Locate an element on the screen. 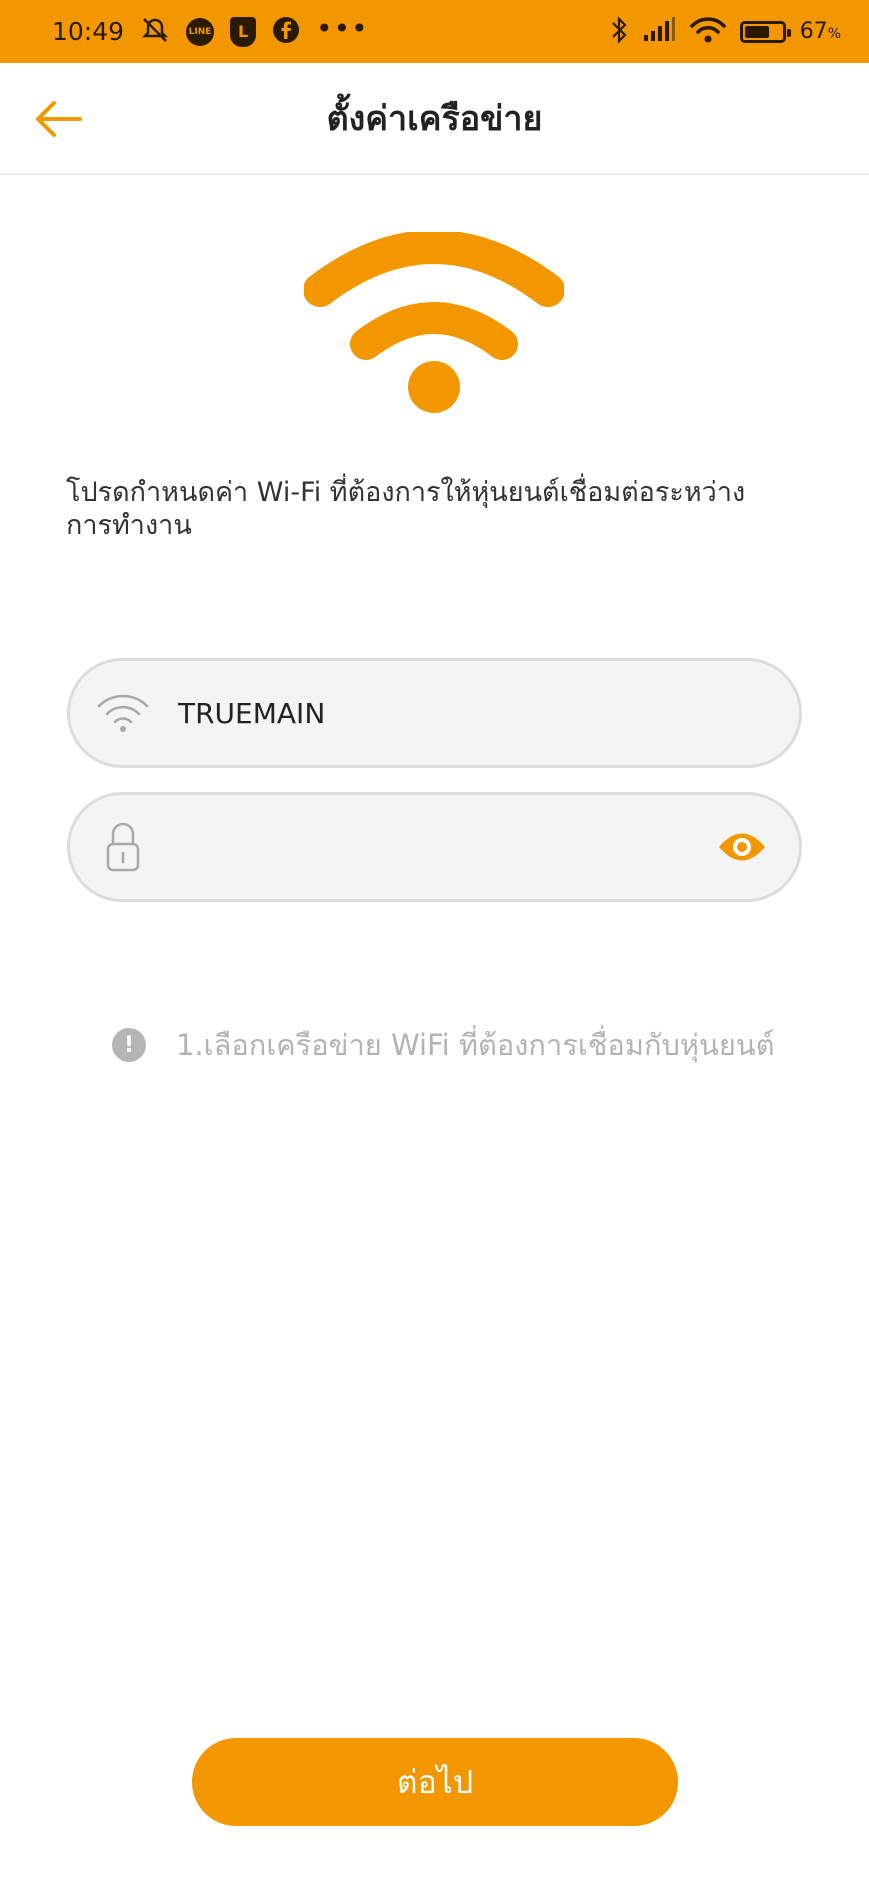  wifi-status-icon is located at coordinates (707, 32).